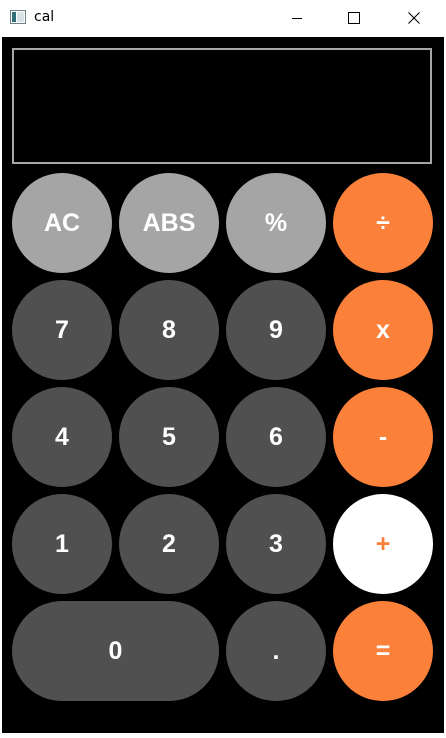  I want to click on maximize-button, so click(354, 18).